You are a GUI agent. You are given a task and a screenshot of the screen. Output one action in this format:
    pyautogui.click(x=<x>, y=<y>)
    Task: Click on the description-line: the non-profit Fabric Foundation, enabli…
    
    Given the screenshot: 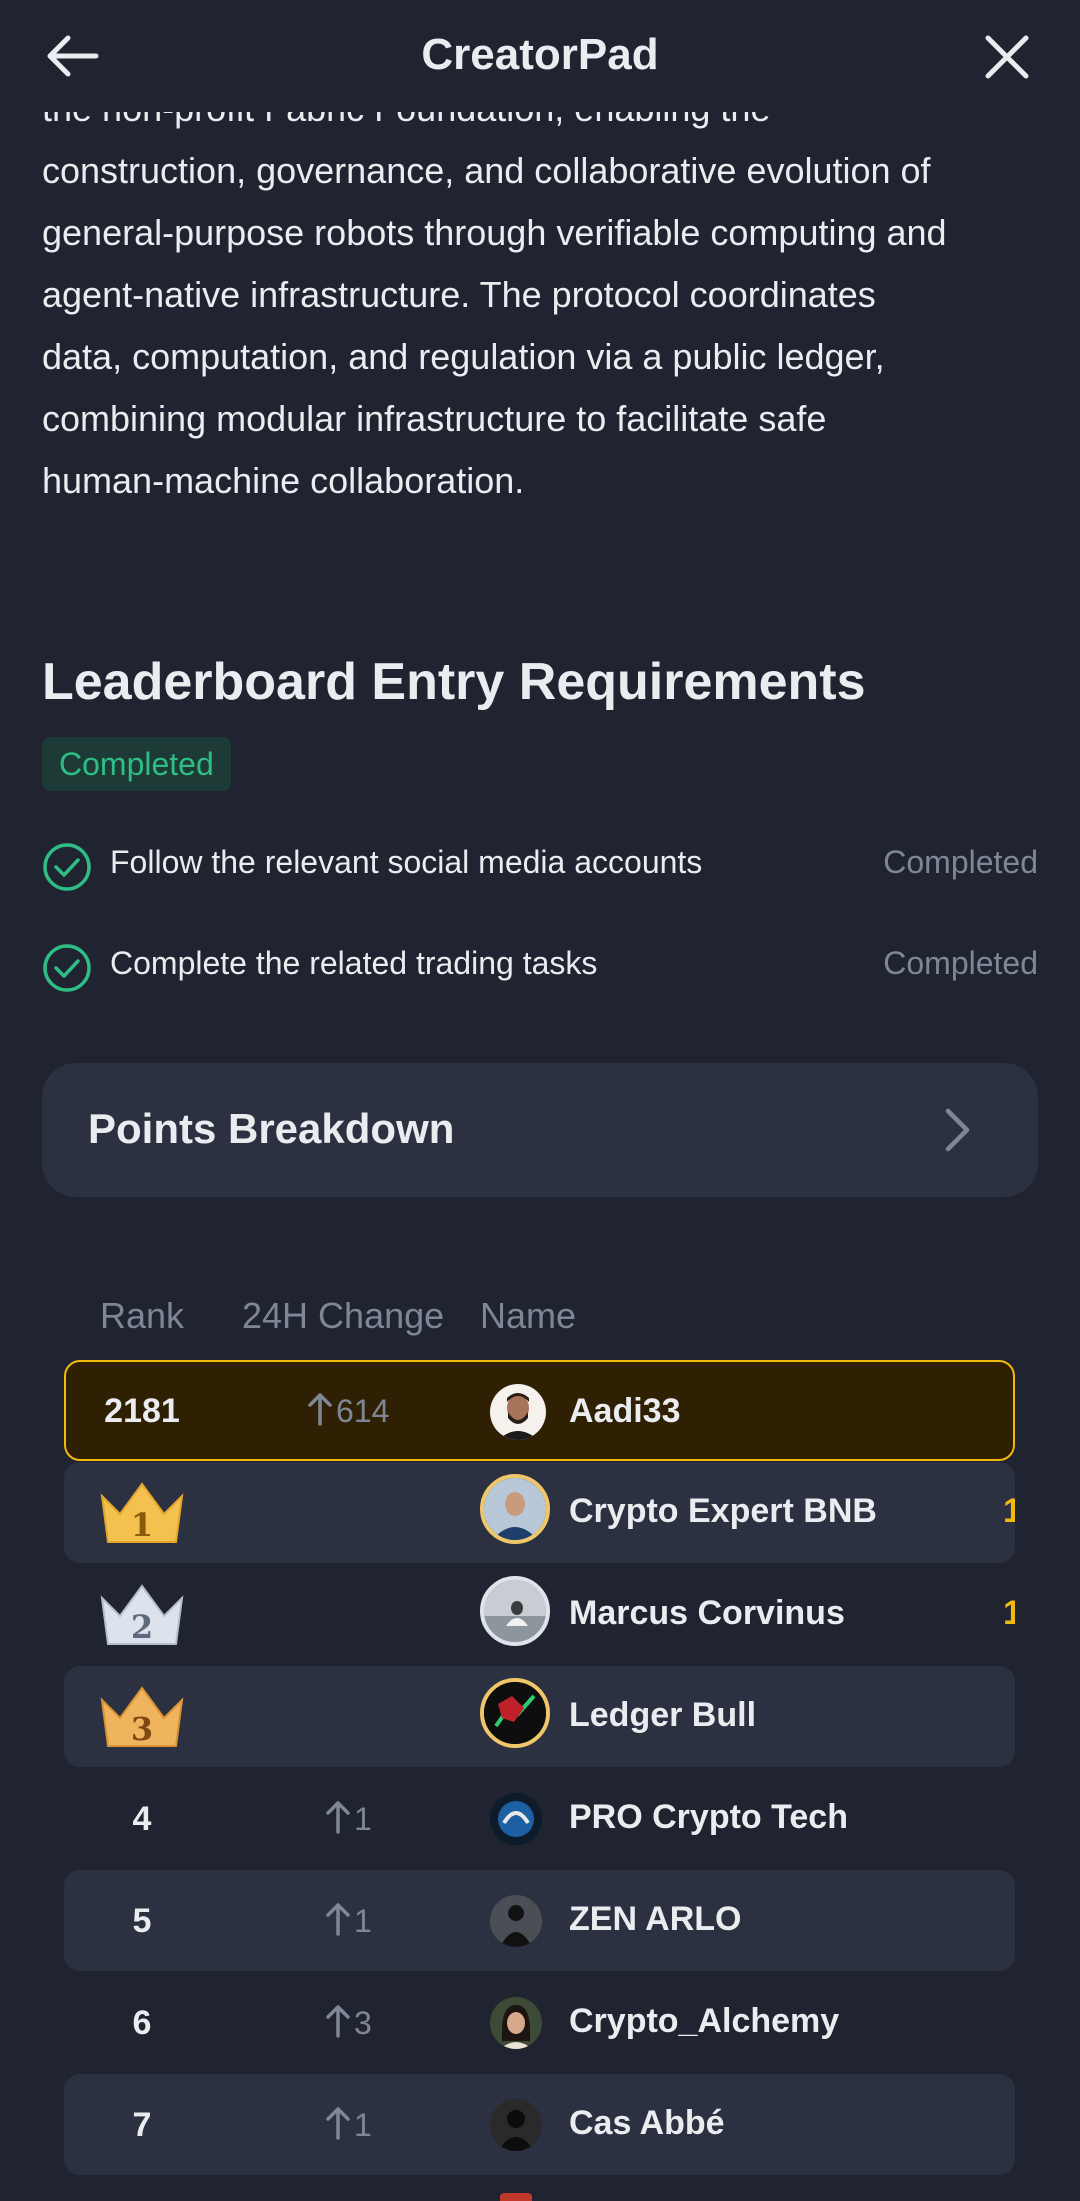 What is the action you would take?
    pyautogui.click(x=547, y=126)
    